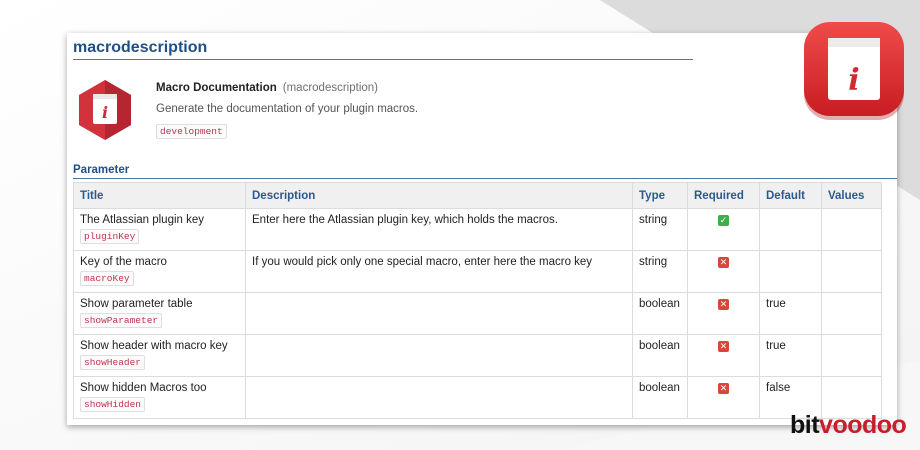 Image resolution: width=920 pixels, height=450 pixels. Describe the element at coordinates (790, 195) in the screenshot. I see `column-header-default: Default` at that location.